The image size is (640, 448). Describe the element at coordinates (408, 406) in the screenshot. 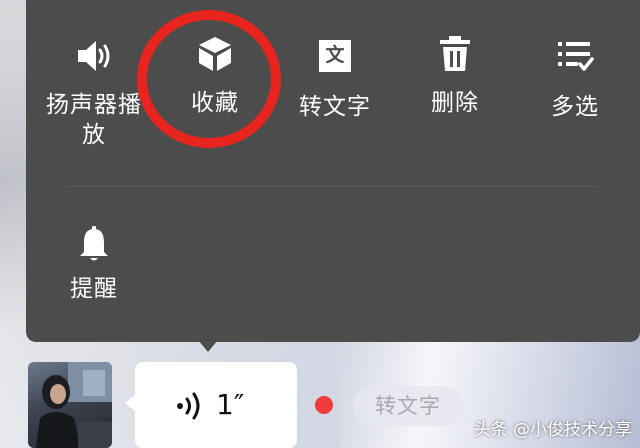

I see `transcribe-button: 转文字` at that location.